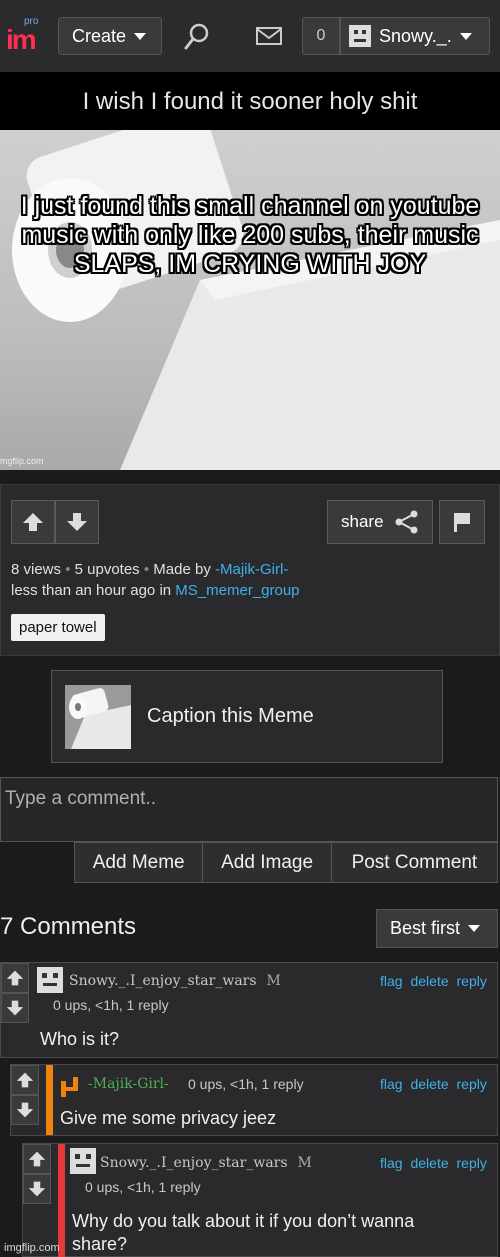  I want to click on comment-actions: Add Meme Add Image Post Comment, so click(286, 862).